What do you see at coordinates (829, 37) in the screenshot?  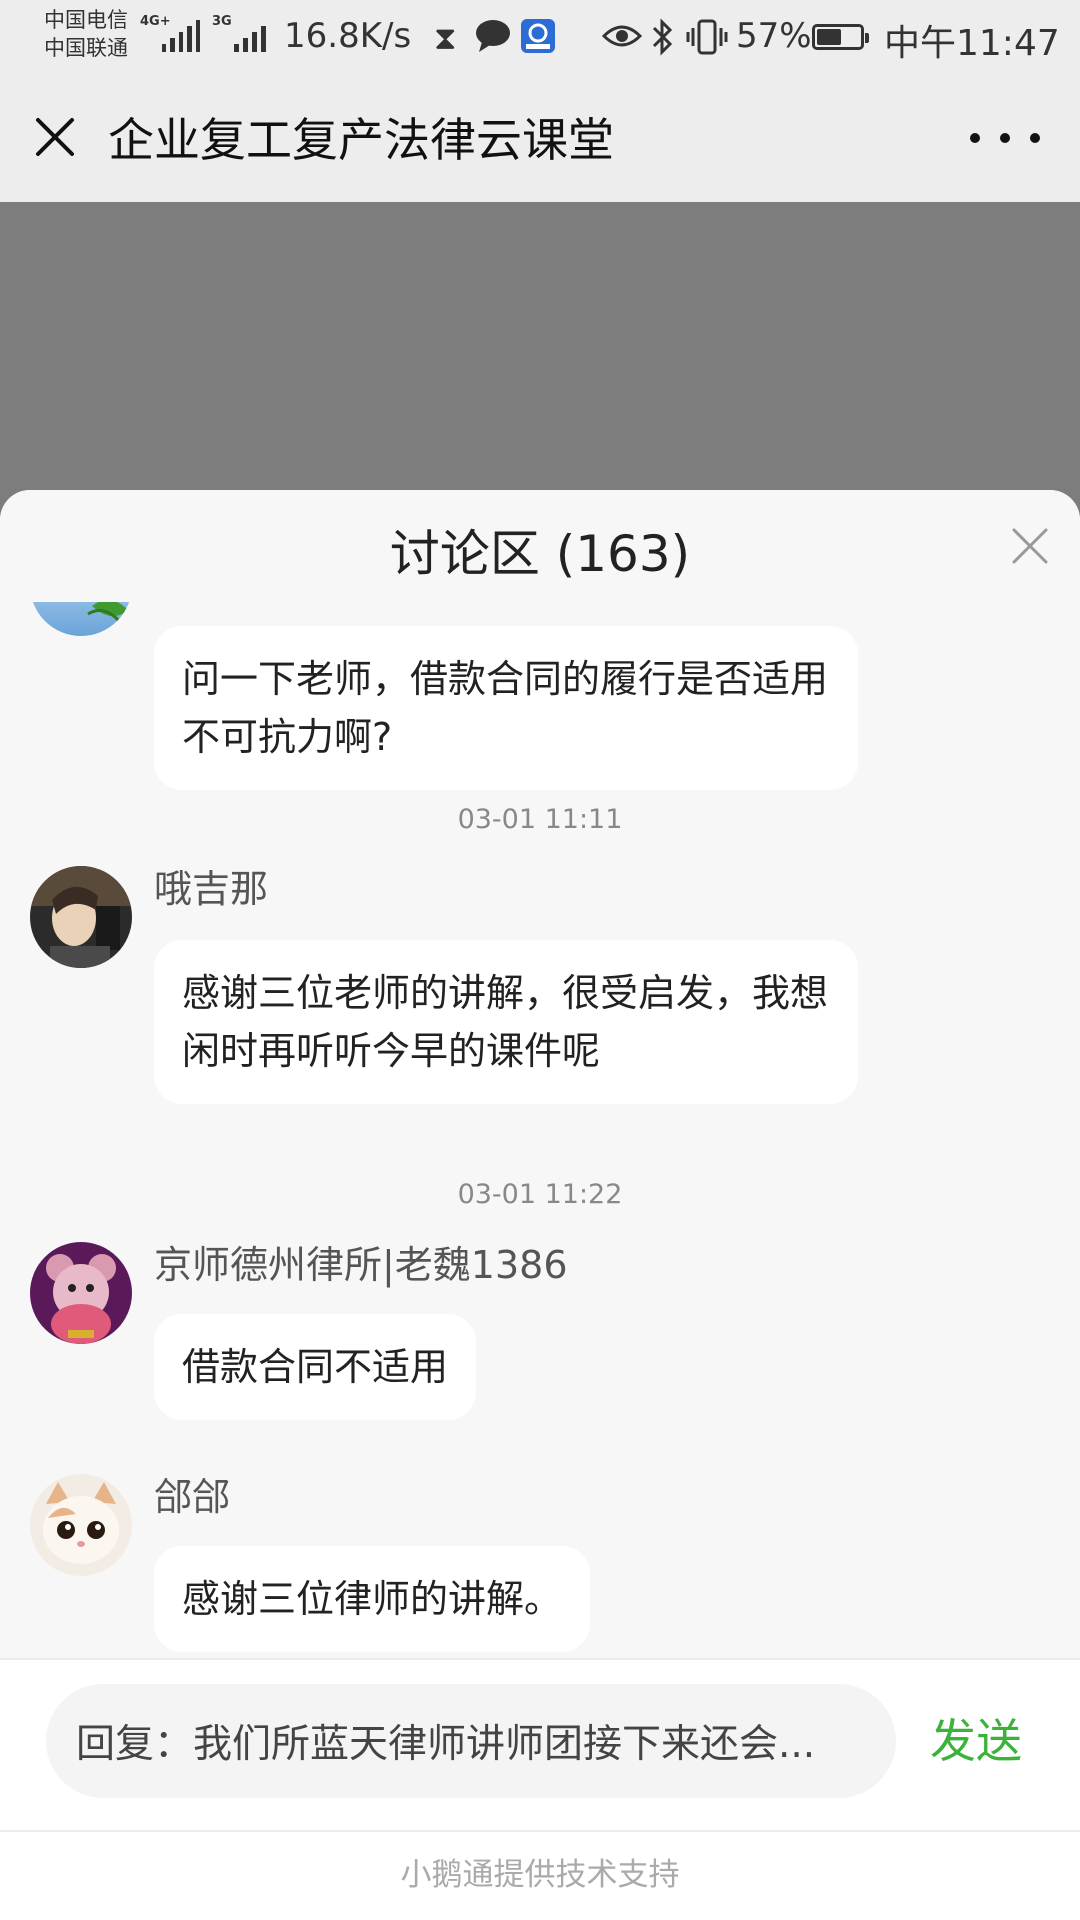 I see `battery-level-fill` at bounding box center [829, 37].